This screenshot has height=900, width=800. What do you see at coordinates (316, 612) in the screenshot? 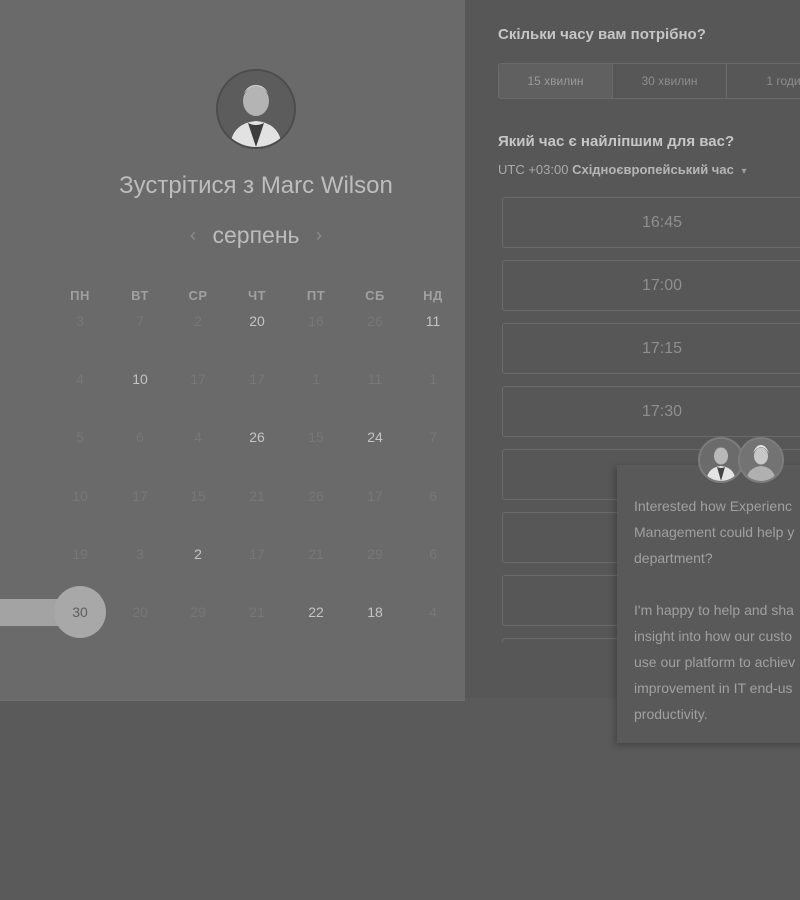
I see `available-day: 22` at bounding box center [316, 612].